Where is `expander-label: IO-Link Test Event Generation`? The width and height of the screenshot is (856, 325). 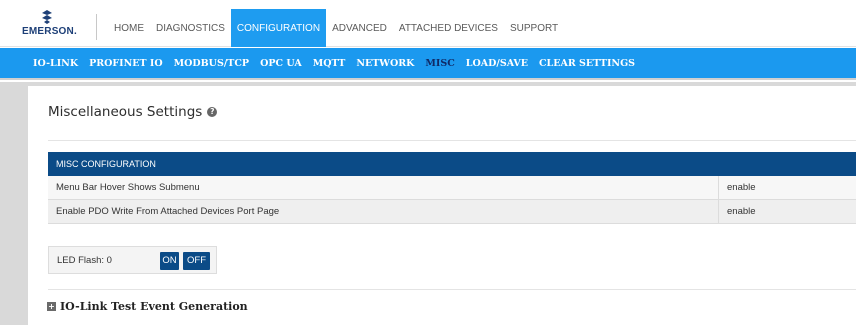
expander-label: IO-Link Test Event Generation is located at coordinates (154, 306).